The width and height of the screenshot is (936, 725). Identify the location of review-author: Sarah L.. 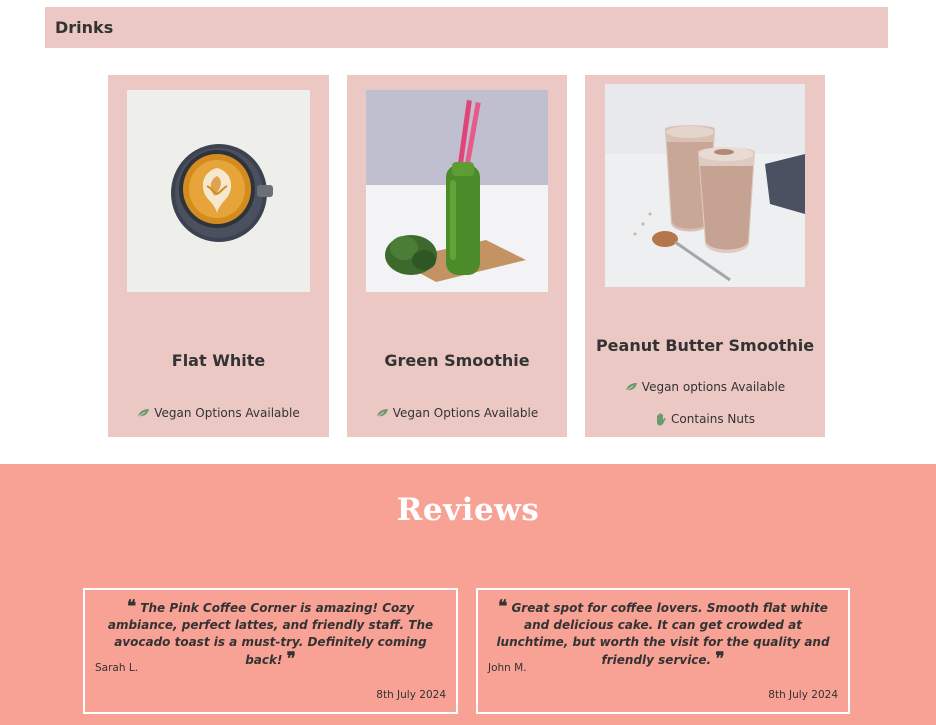
(117, 668).